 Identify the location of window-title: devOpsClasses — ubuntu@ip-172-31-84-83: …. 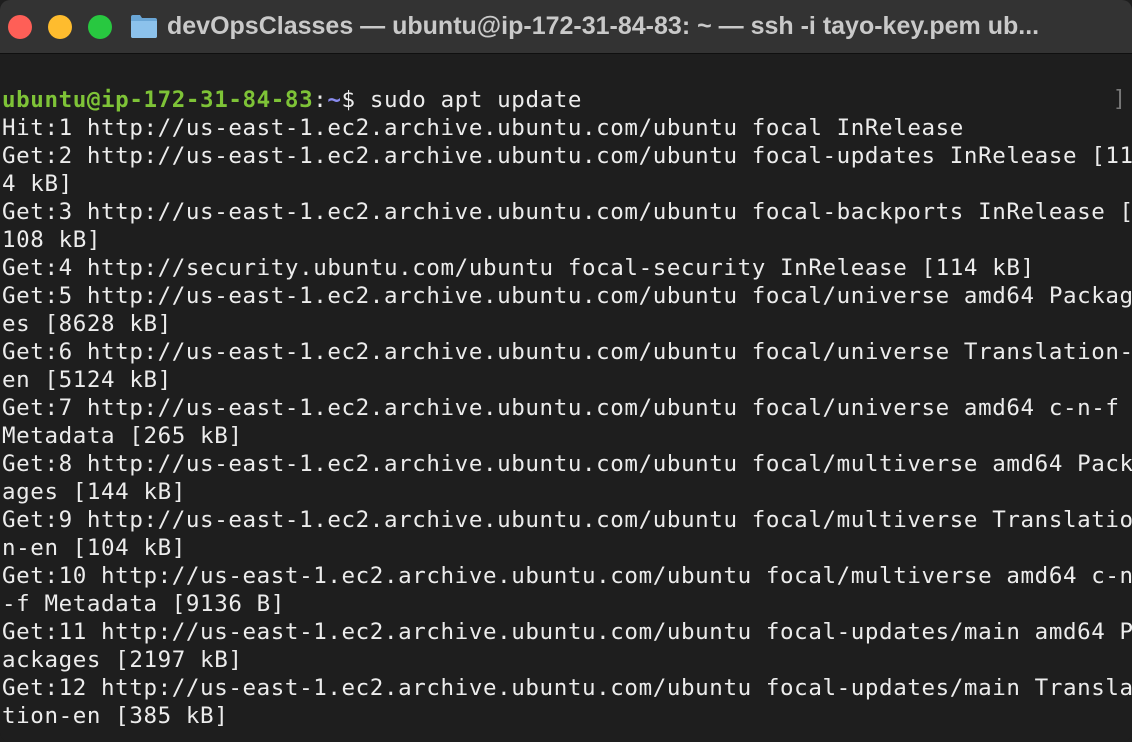
(603, 26).